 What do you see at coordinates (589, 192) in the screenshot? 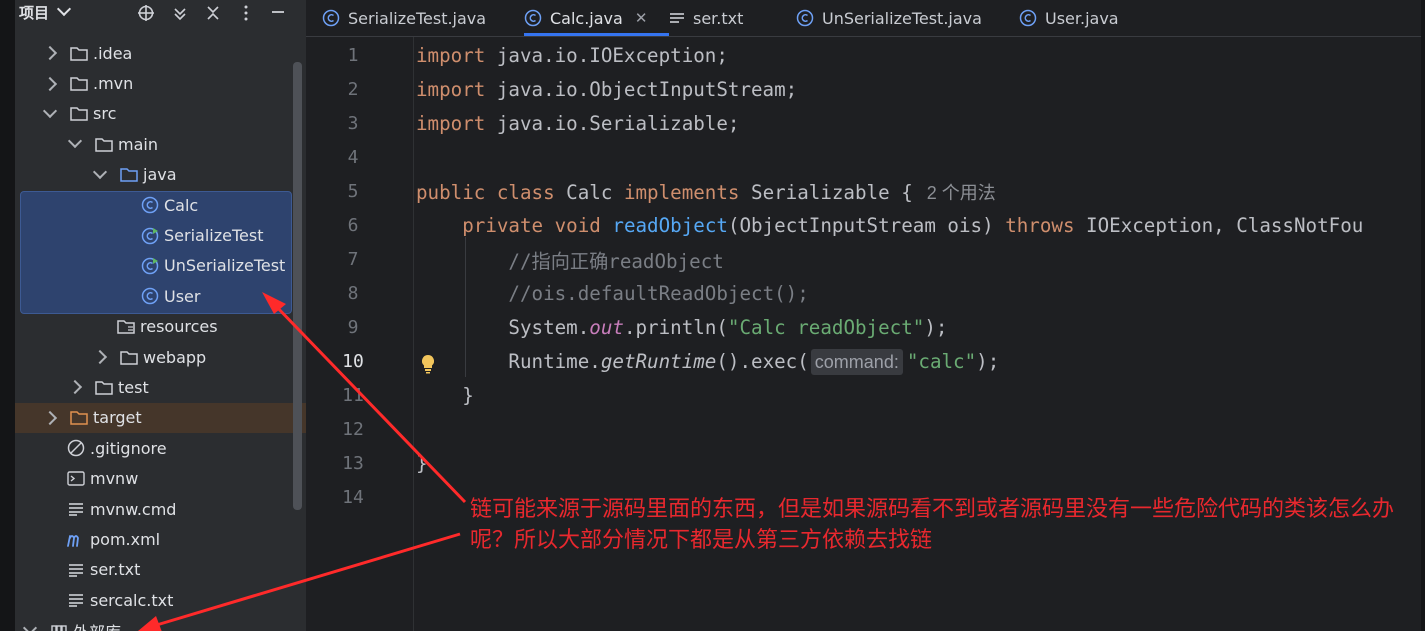
I see `code-token: Calc` at bounding box center [589, 192].